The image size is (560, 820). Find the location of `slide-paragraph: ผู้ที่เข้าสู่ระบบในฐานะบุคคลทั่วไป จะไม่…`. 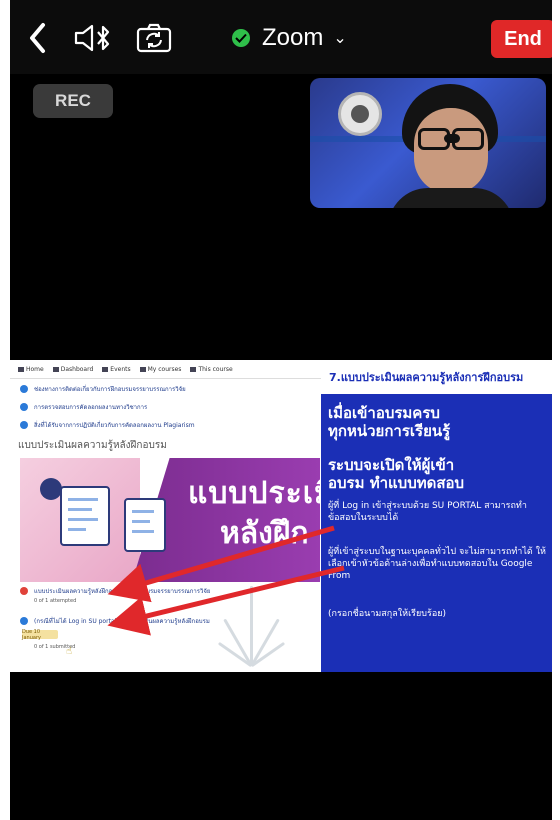

slide-paragraph: ผู้ที่เข้าสู่ระบบในฐานะบุคคลทั่วไป จะไม่… is located at coordinates (437, 564).